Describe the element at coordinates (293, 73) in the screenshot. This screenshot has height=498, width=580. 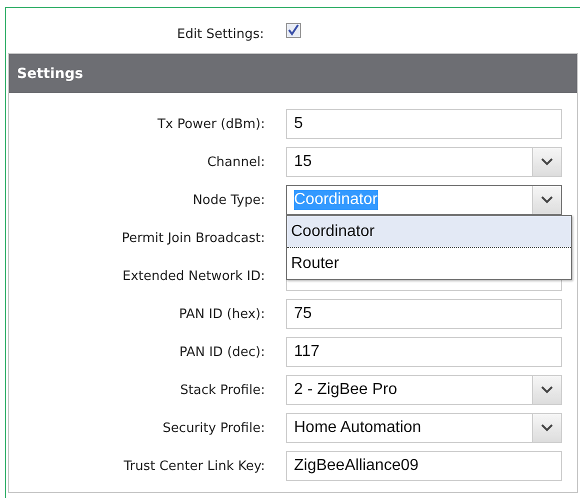
I see `section-header: Settings` at that location.